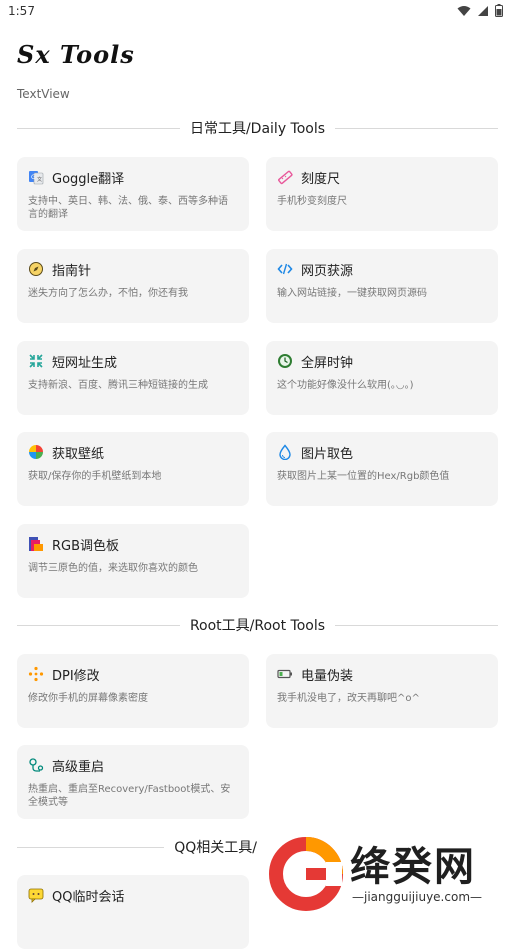 The width and height of the screenshot is (515, 949). Describe the element at coordinates (108, 293) in the screenshot. I see `card-desc: 迷失方向了怎么办，不怕，你还有我` at that location.